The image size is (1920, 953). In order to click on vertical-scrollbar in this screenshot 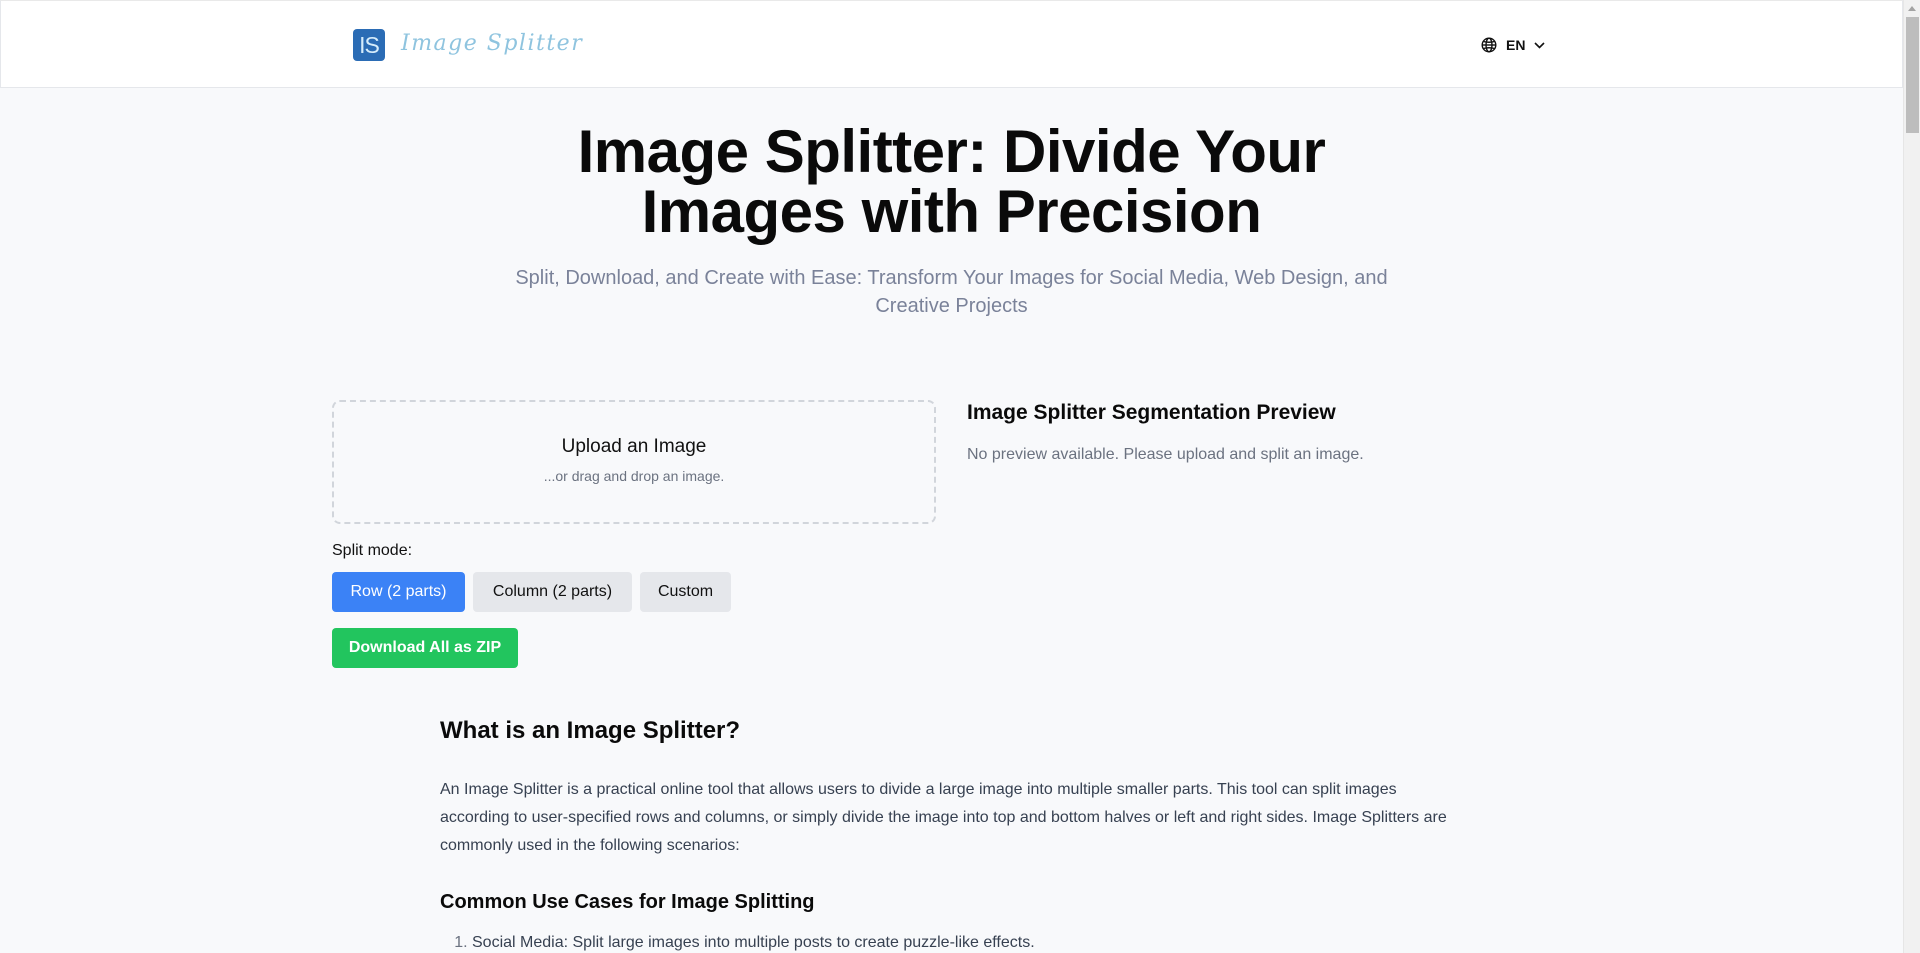, I will do `click(1911, 476)`.